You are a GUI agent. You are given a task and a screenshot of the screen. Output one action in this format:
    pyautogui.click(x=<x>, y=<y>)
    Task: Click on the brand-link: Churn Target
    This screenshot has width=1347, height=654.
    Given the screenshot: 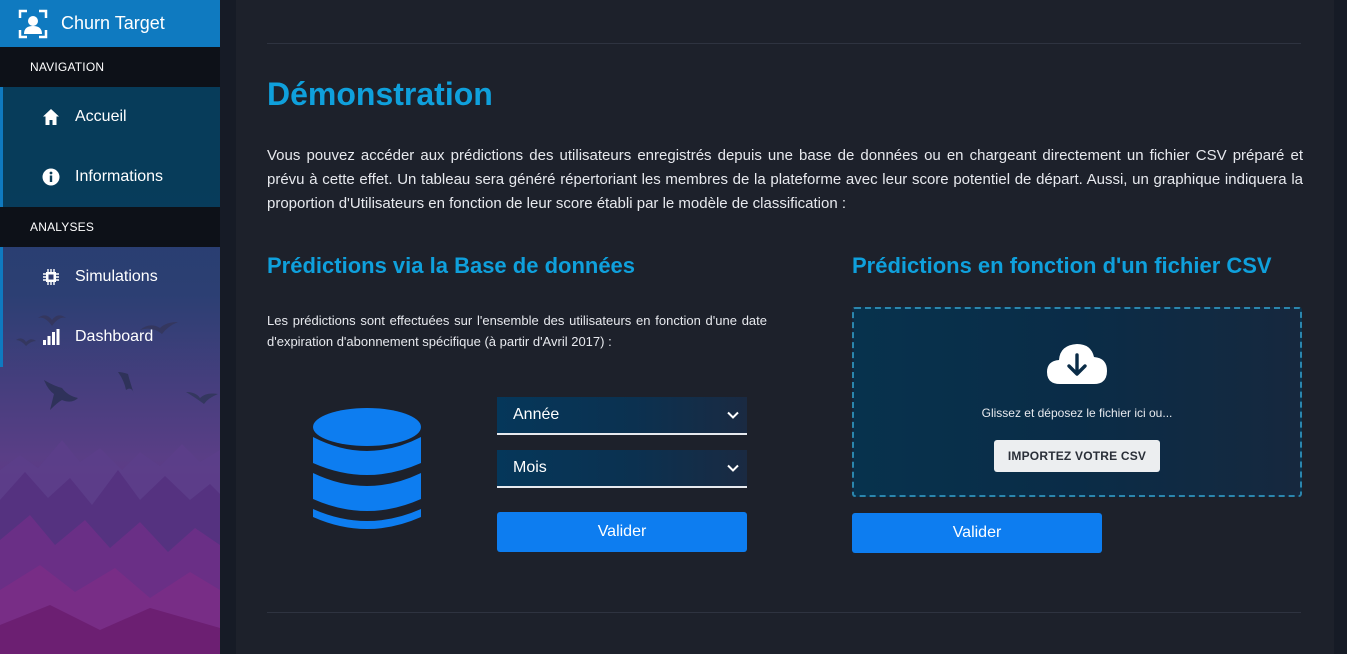 What is the action you would take?
    pyautogui.click(x=110, y=23)
    